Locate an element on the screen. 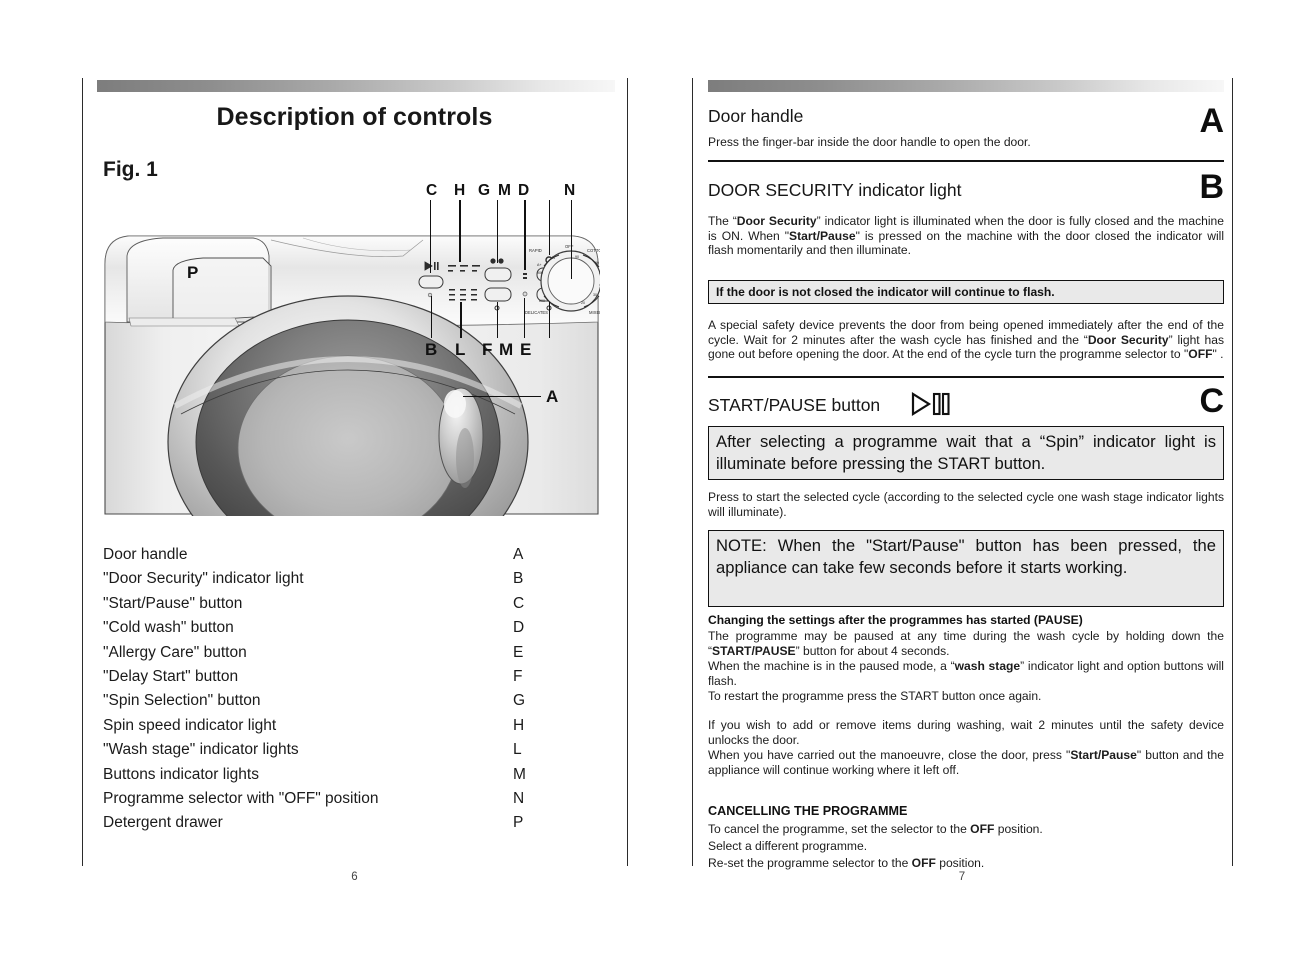 This screenshot has width=1308, height=954. leader-line-e is located at coordinates (550, 320).